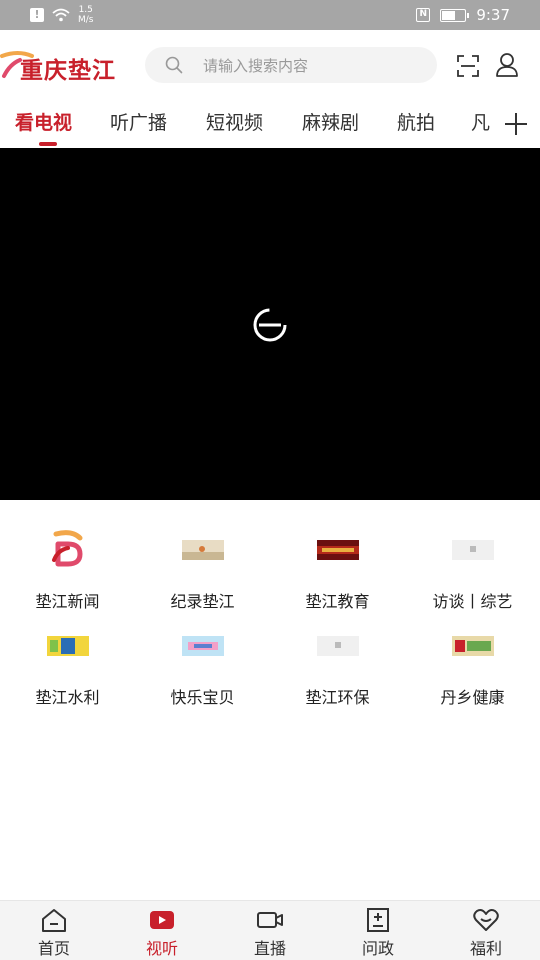  I want to click on search-bar: 请输入搜索内容, so click(291, 65).